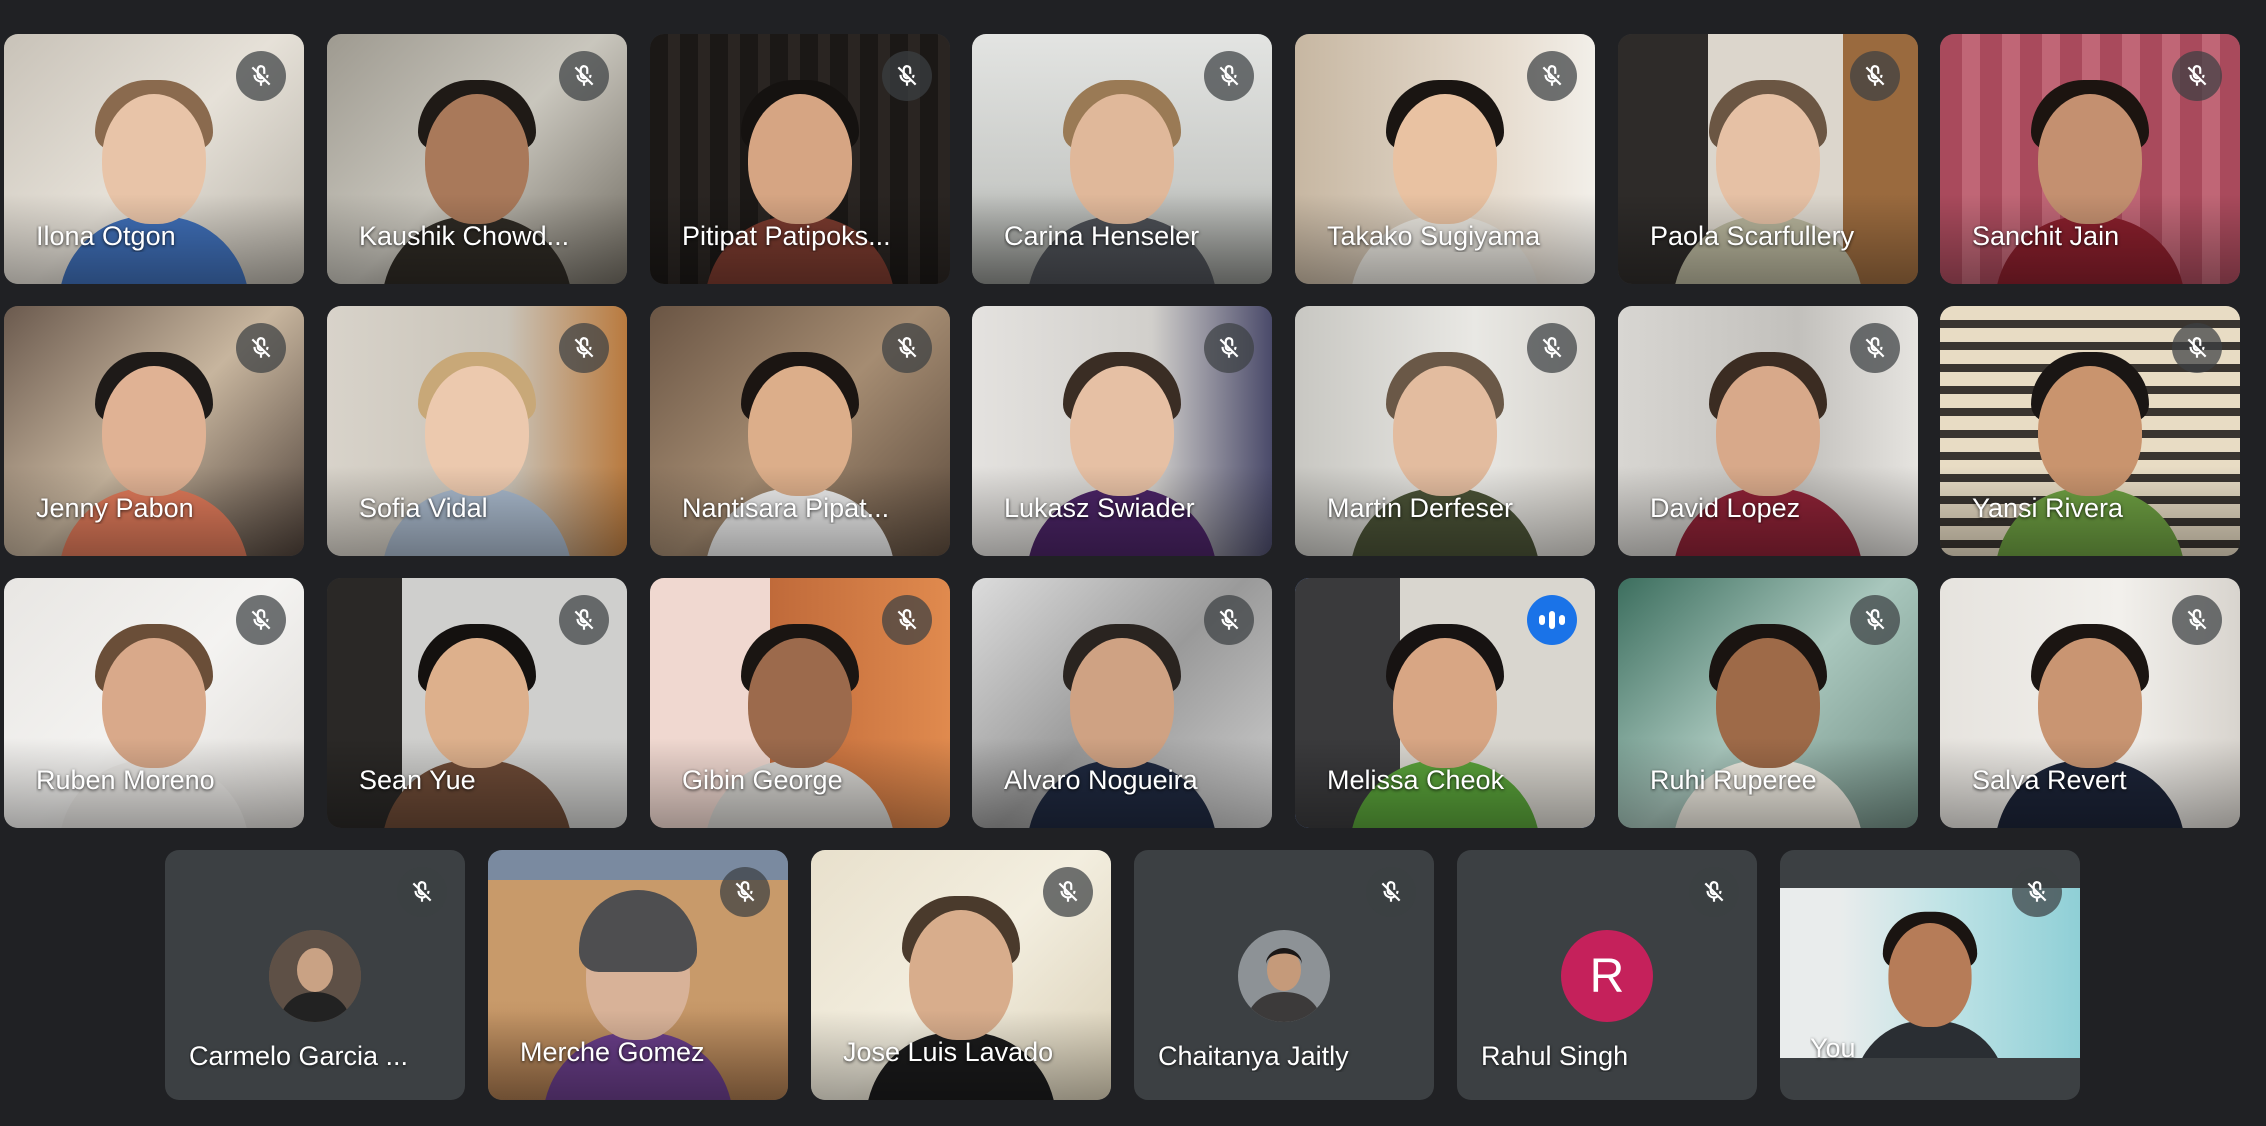  Describe the element at coordinates (638, 975) in the screenshot. I see `participant-tile: Merche Gomez` at that location.